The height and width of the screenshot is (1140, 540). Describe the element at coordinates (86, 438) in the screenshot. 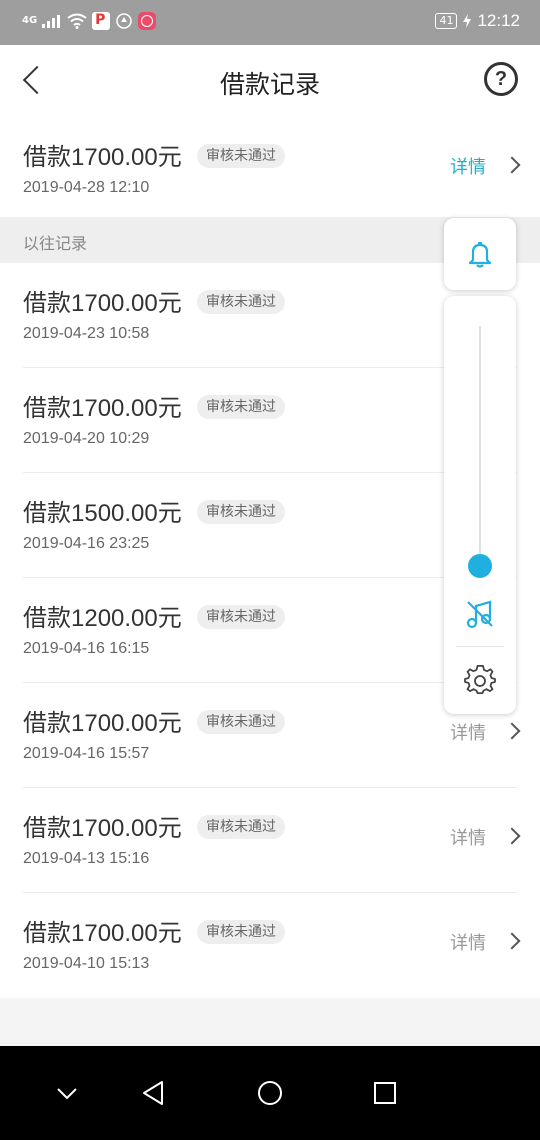

I see `loan-date: 2019-04-20 10:29` at that location.